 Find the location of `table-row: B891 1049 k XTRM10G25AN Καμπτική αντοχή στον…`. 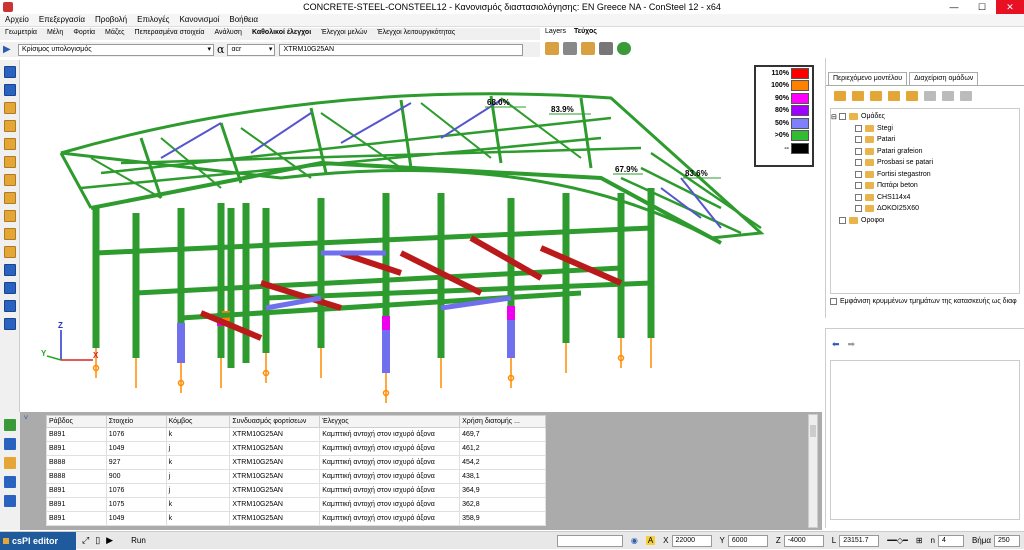

table-row: B891 1049 k XTRM10G25AN Καμπτική αντοχή στον… is located at coordinates (296, 518).